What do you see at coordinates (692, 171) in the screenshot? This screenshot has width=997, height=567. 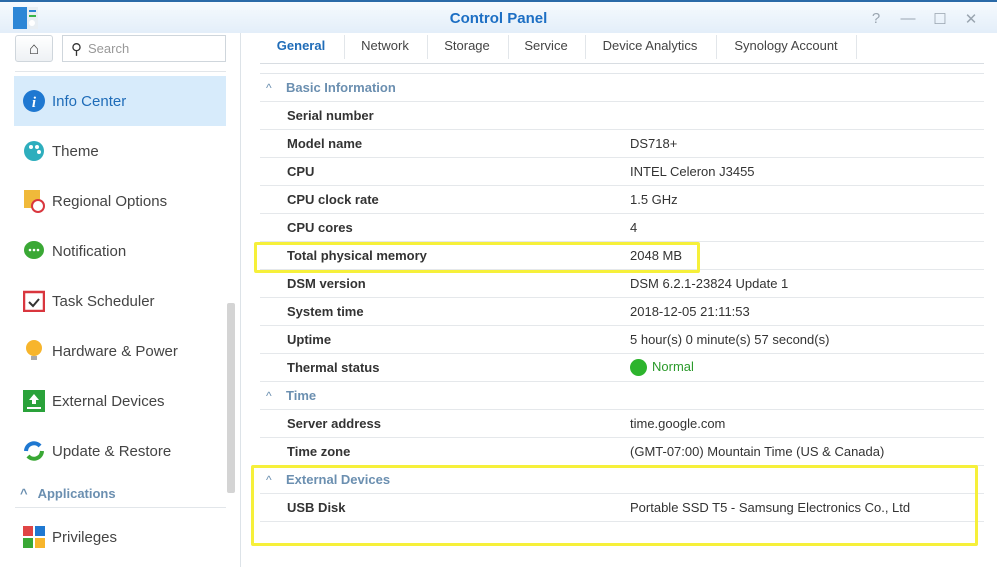 I see `row-value: INTEL Celeron J3455` at bounding box center [692, 171].